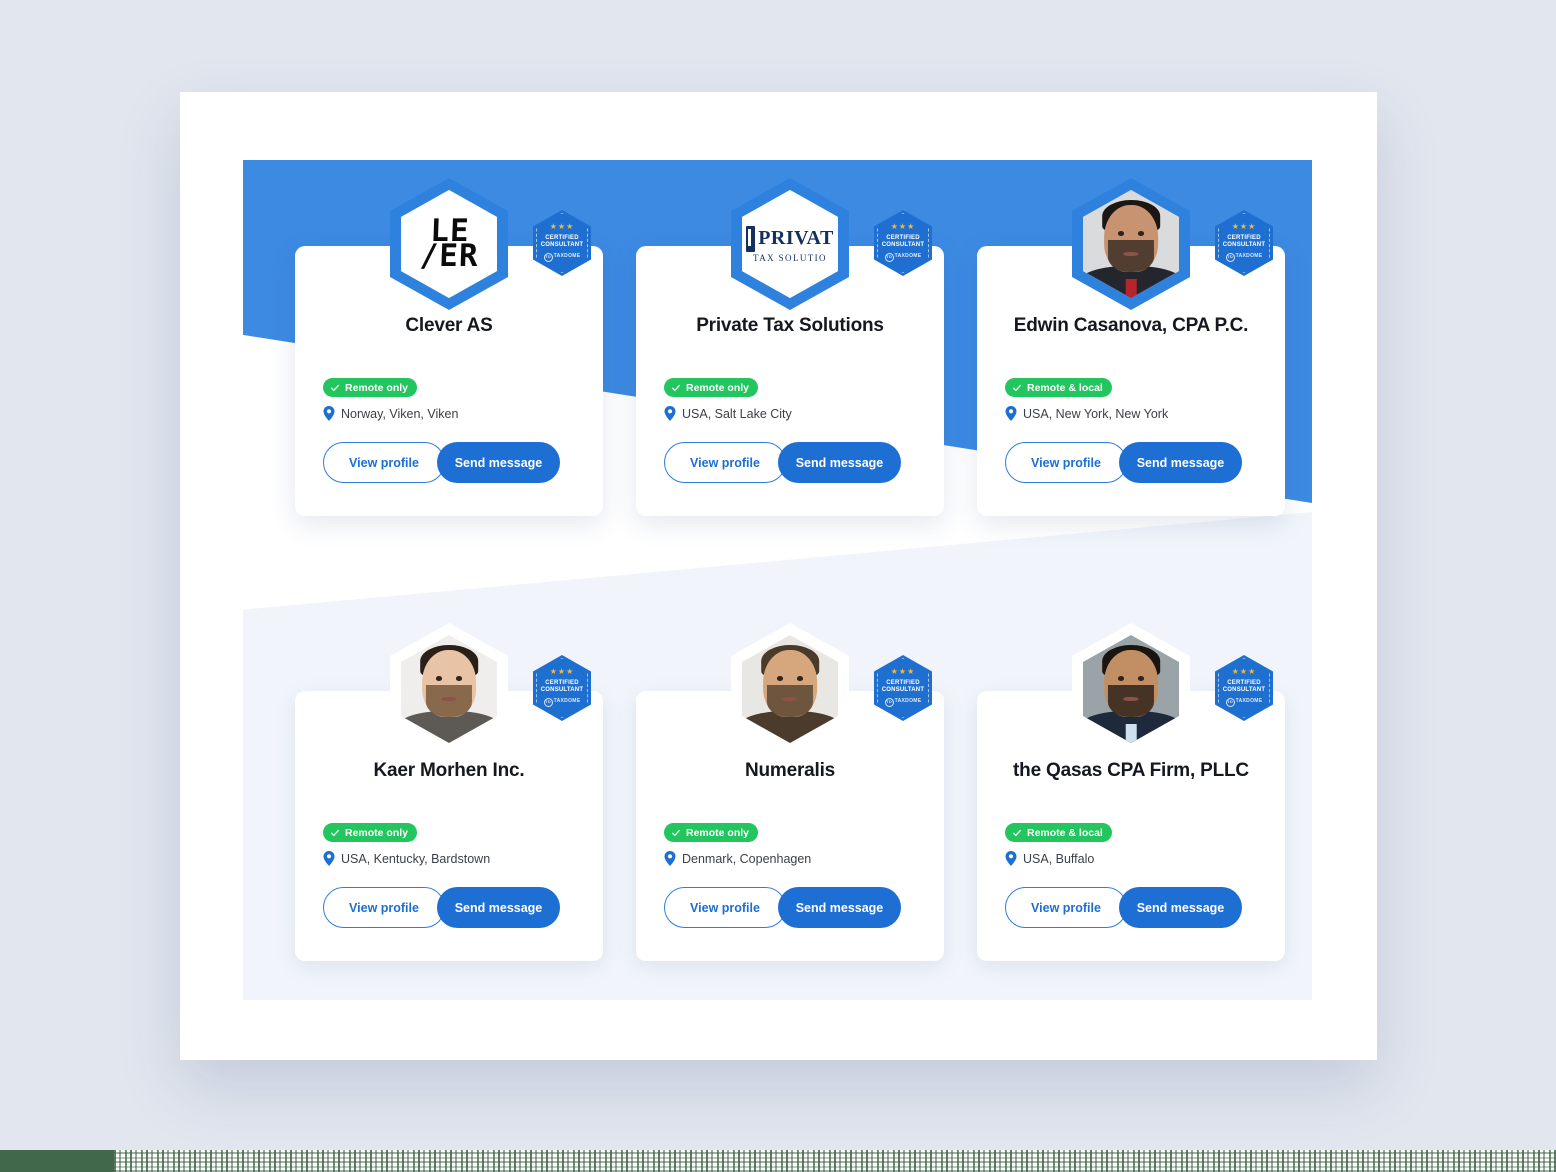  I want to click on location-label: USA, Buffalo, so click(1059, 858).